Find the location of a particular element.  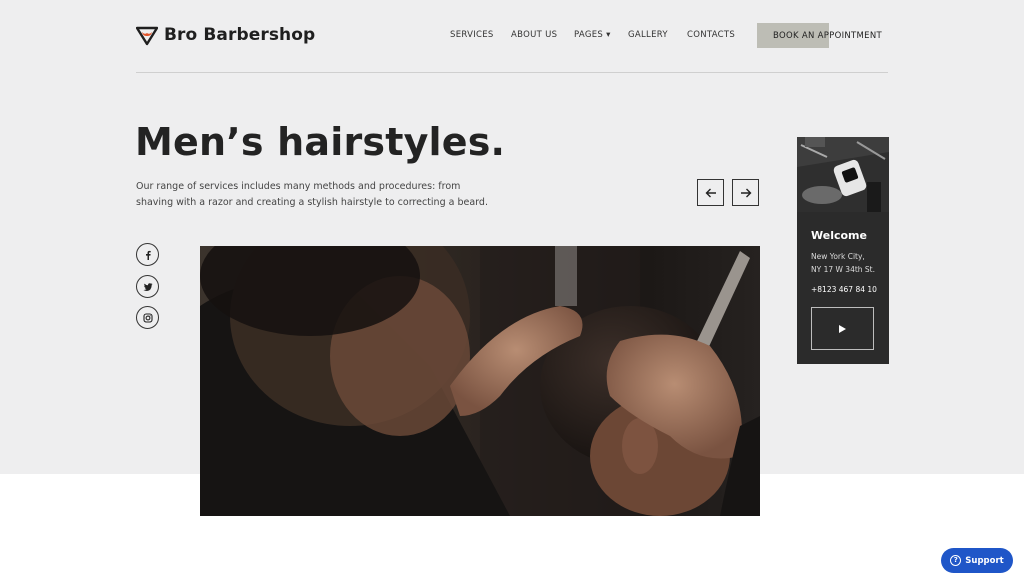

nav-about-us: ABOUT US is located at coordinates (534, 35).